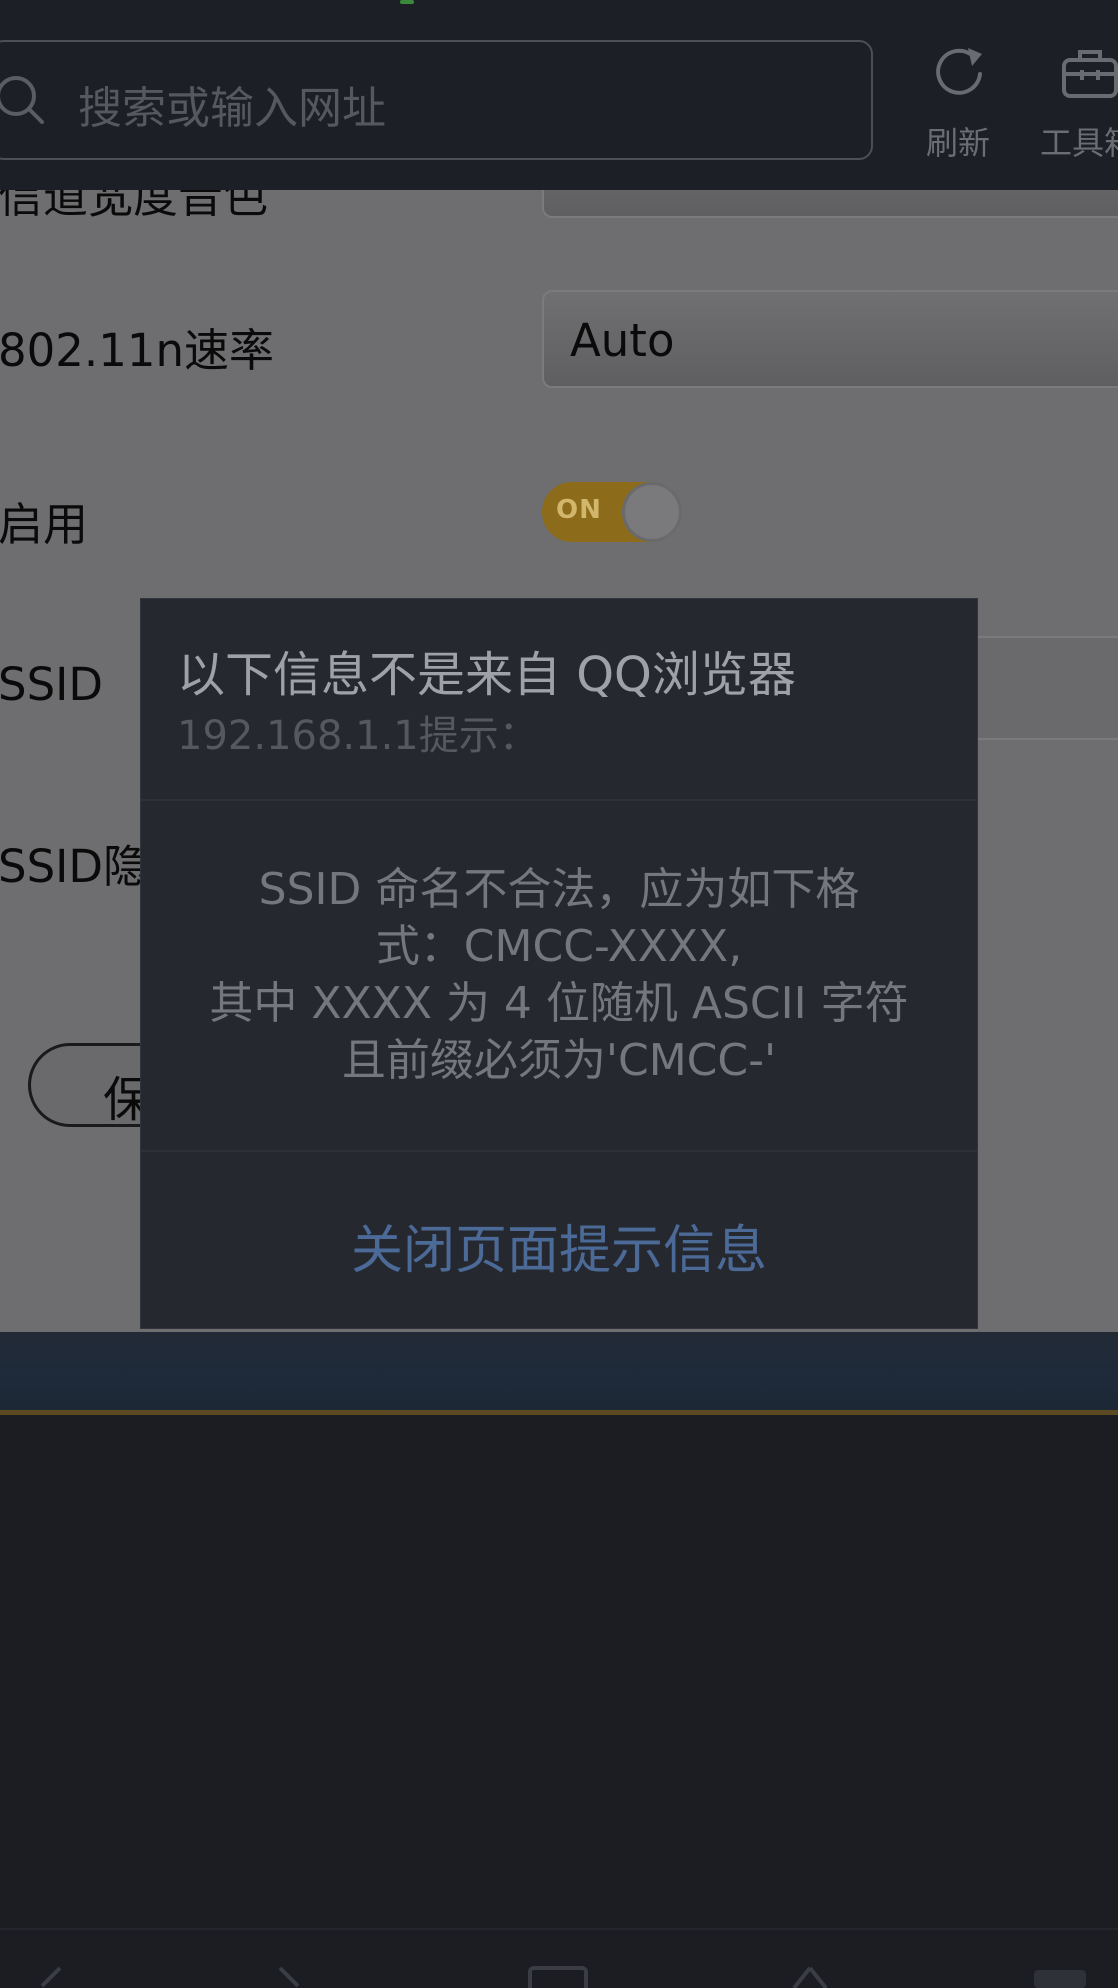  I want to click on toolbox-icon, so click(1090, 74).